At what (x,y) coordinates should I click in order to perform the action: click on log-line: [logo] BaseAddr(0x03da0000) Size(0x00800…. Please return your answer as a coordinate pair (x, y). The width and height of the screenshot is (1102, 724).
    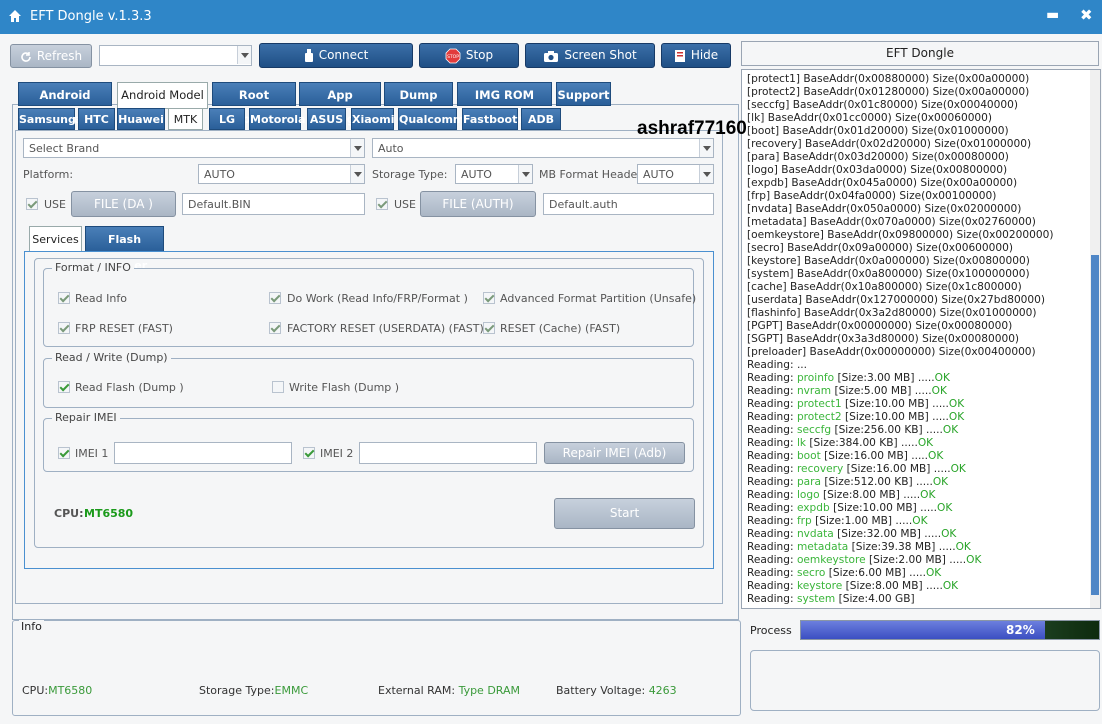
    Looking at the image, I should click on (877, 170).